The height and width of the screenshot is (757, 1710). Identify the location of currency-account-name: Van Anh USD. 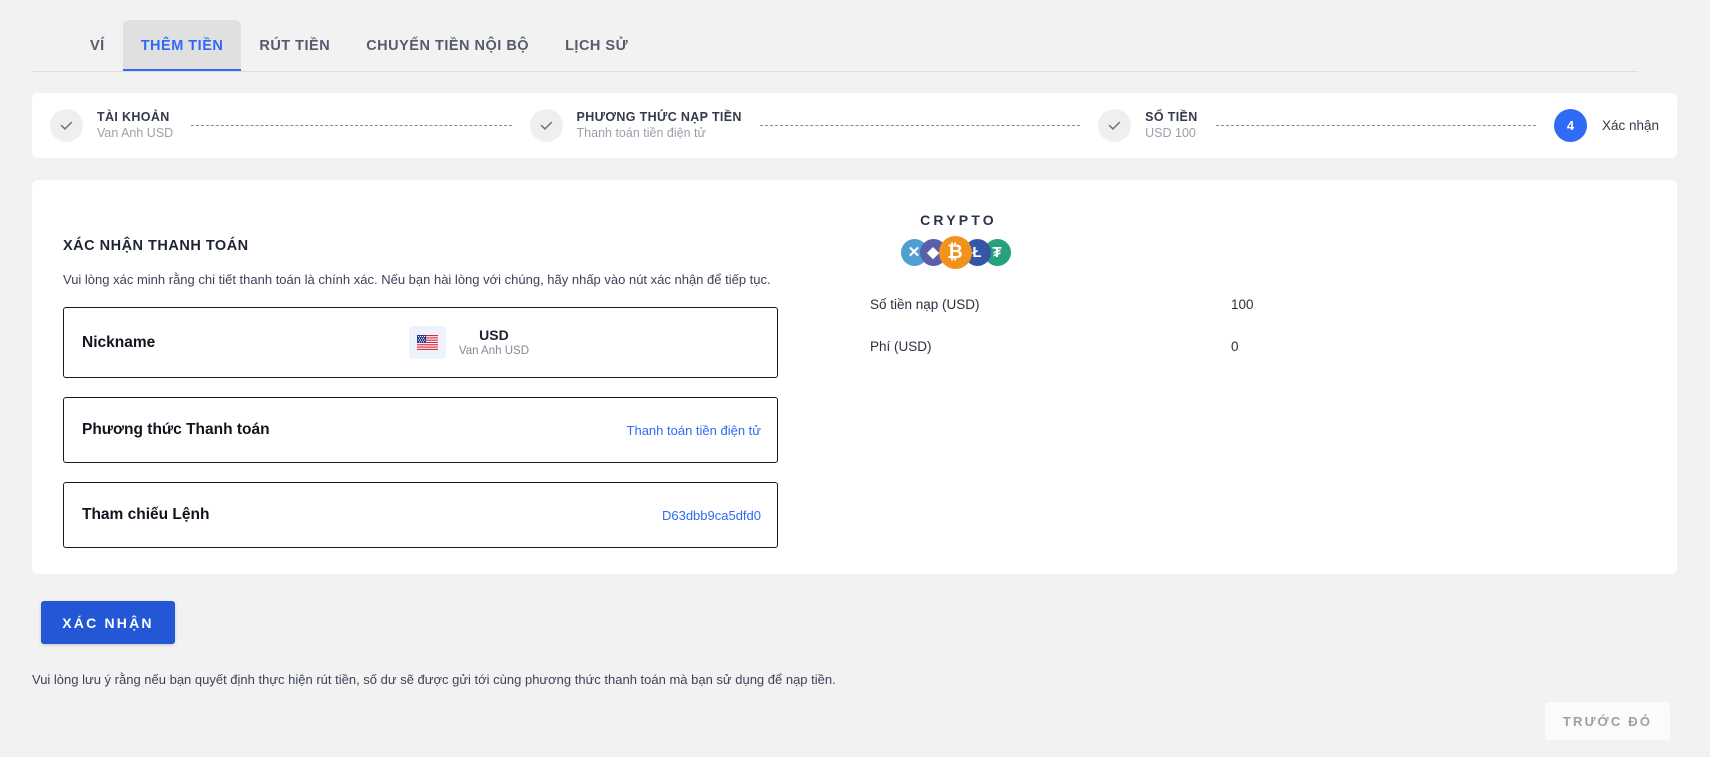
(493, 350).